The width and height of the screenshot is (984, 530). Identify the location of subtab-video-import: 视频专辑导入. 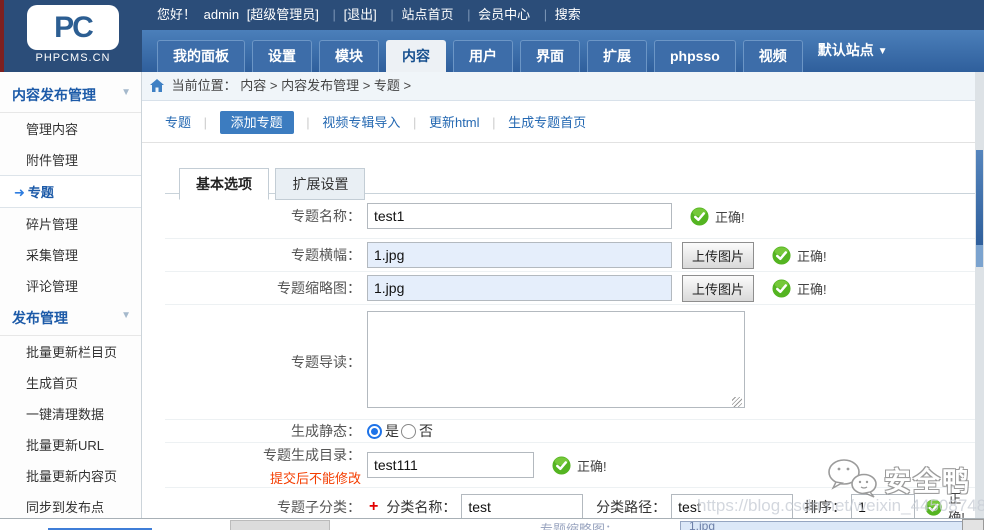
(361, 122).